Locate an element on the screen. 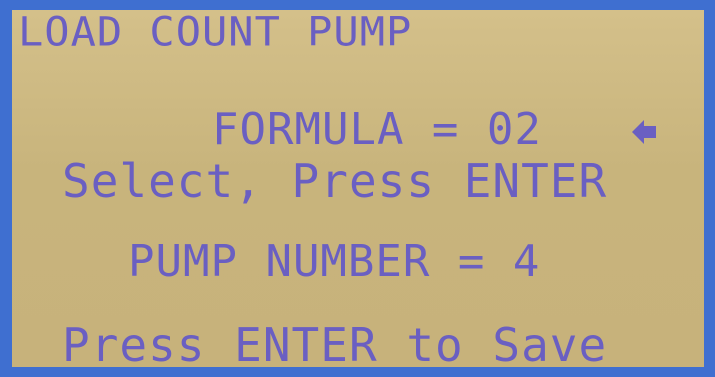 This screenshot has height=377, width=715. formula-value: FORMULA = 02 is located at coordinates (377, 129).